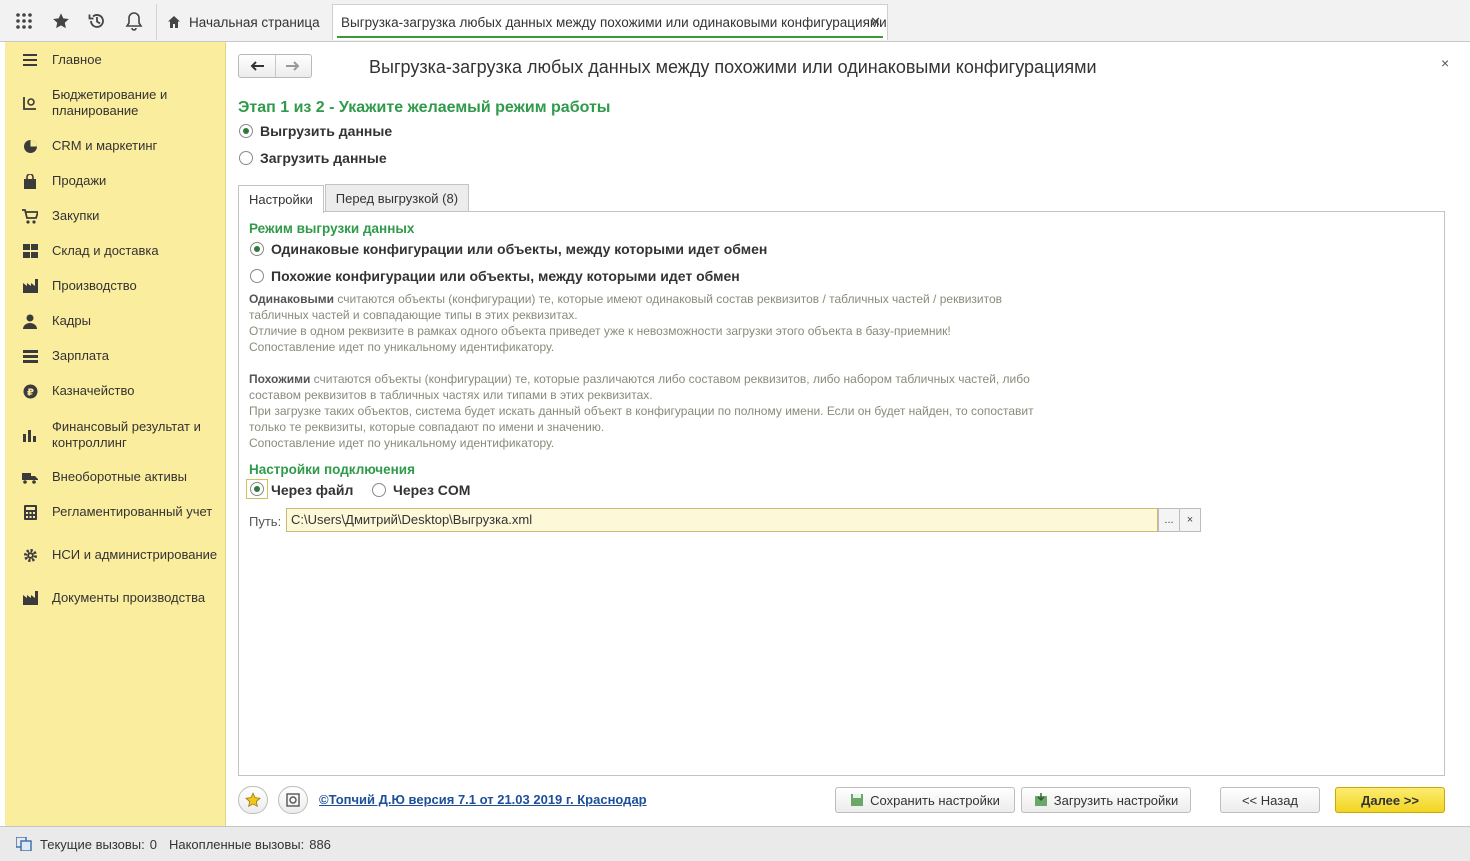  Describe the element at coordinates (30, 477) in the screenshot. I see `truck-icon` at that location.